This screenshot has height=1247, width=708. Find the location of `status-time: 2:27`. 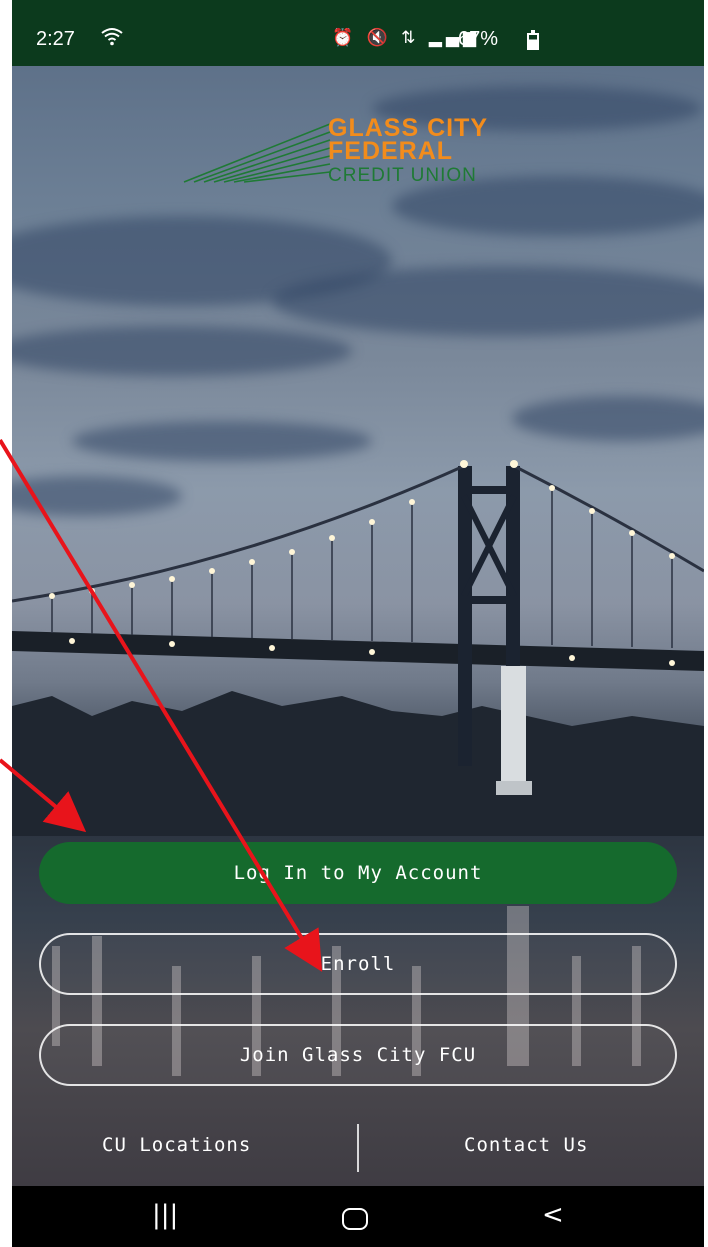

status-time: 2:27 is located at coordinates (55, 39).